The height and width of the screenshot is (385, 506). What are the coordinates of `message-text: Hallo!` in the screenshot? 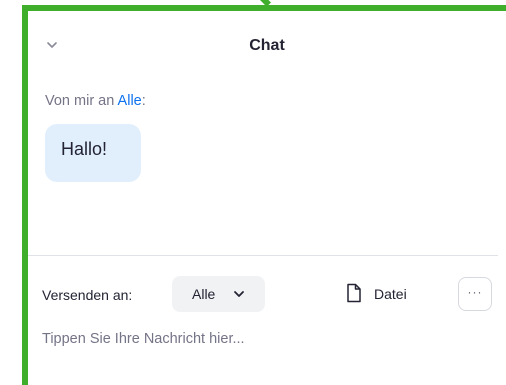 It's located at (84, 149).